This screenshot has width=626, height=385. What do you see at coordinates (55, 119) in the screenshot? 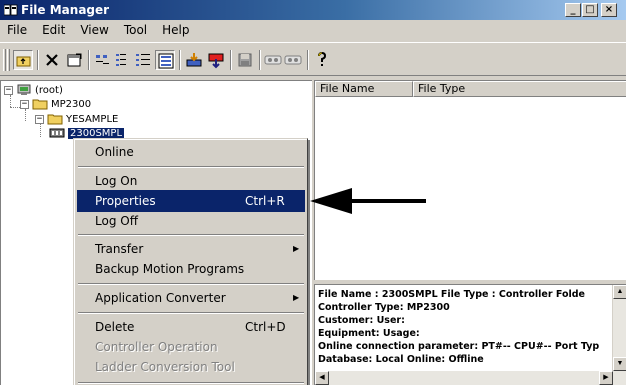
I see `open-folder-icon` at bounding box center [55, 119].